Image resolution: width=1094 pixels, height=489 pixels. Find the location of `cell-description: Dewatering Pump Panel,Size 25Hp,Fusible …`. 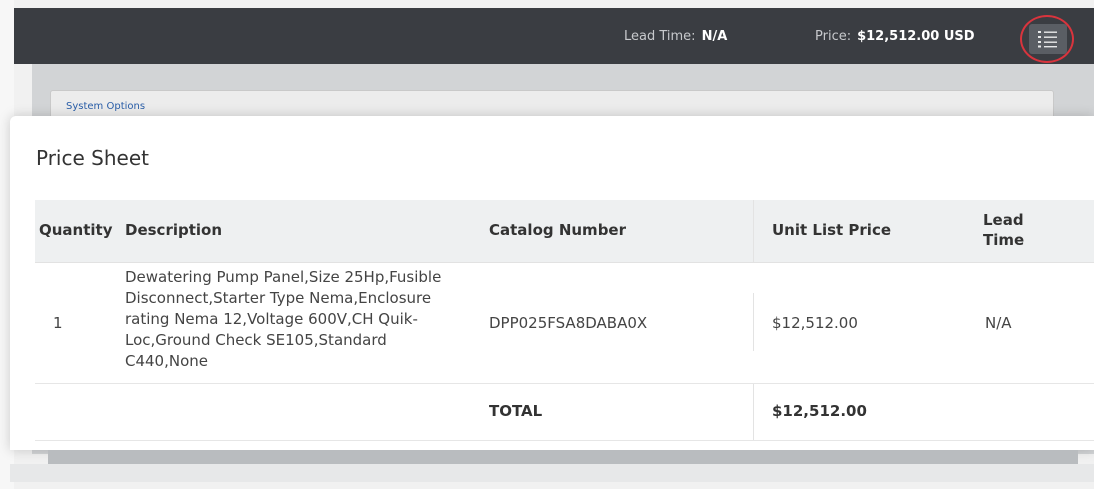

cell-description: Dewatering Pump Panel,Size 25Hp,Fusible … is located at coordinates (305, 319).